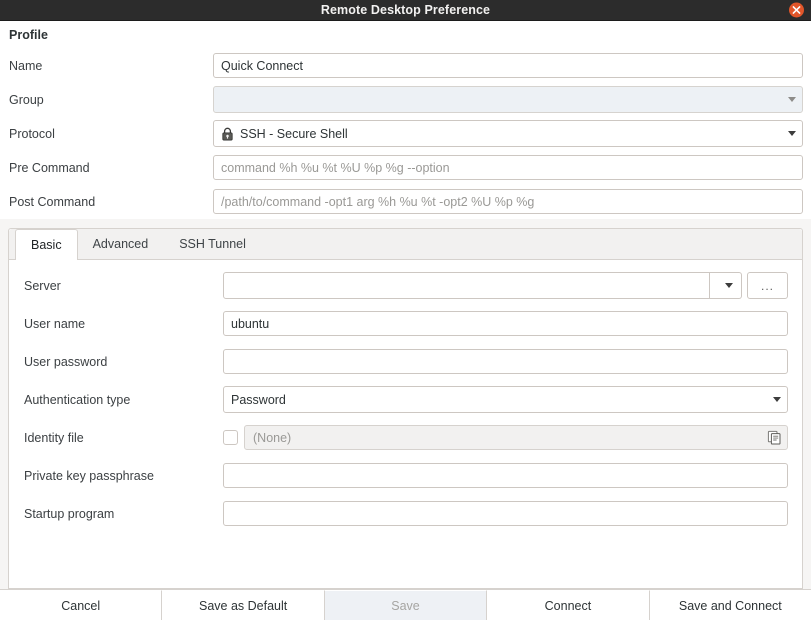  I want to click on row-private-key-passphrase: Private key passphrase, so click(405, 476).